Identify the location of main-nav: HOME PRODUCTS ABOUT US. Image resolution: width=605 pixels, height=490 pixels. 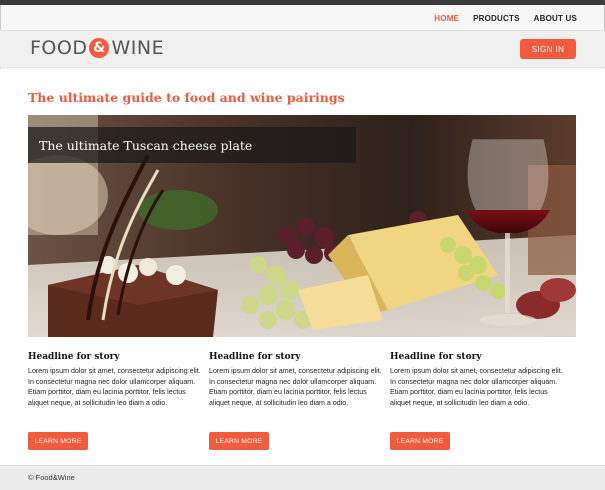
(505, 18).